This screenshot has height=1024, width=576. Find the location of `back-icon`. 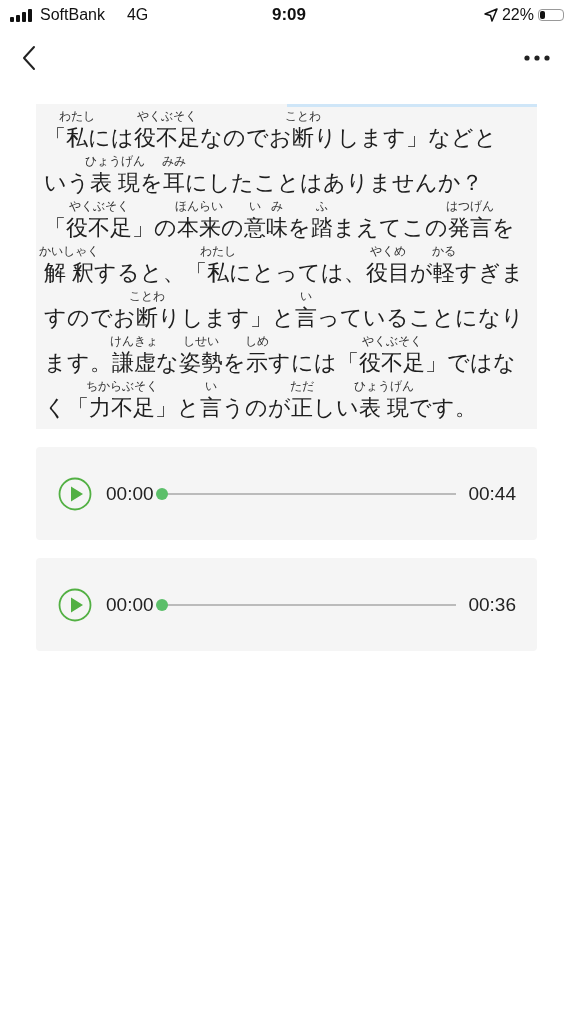

back-icon is located at coordinates (29, 58).